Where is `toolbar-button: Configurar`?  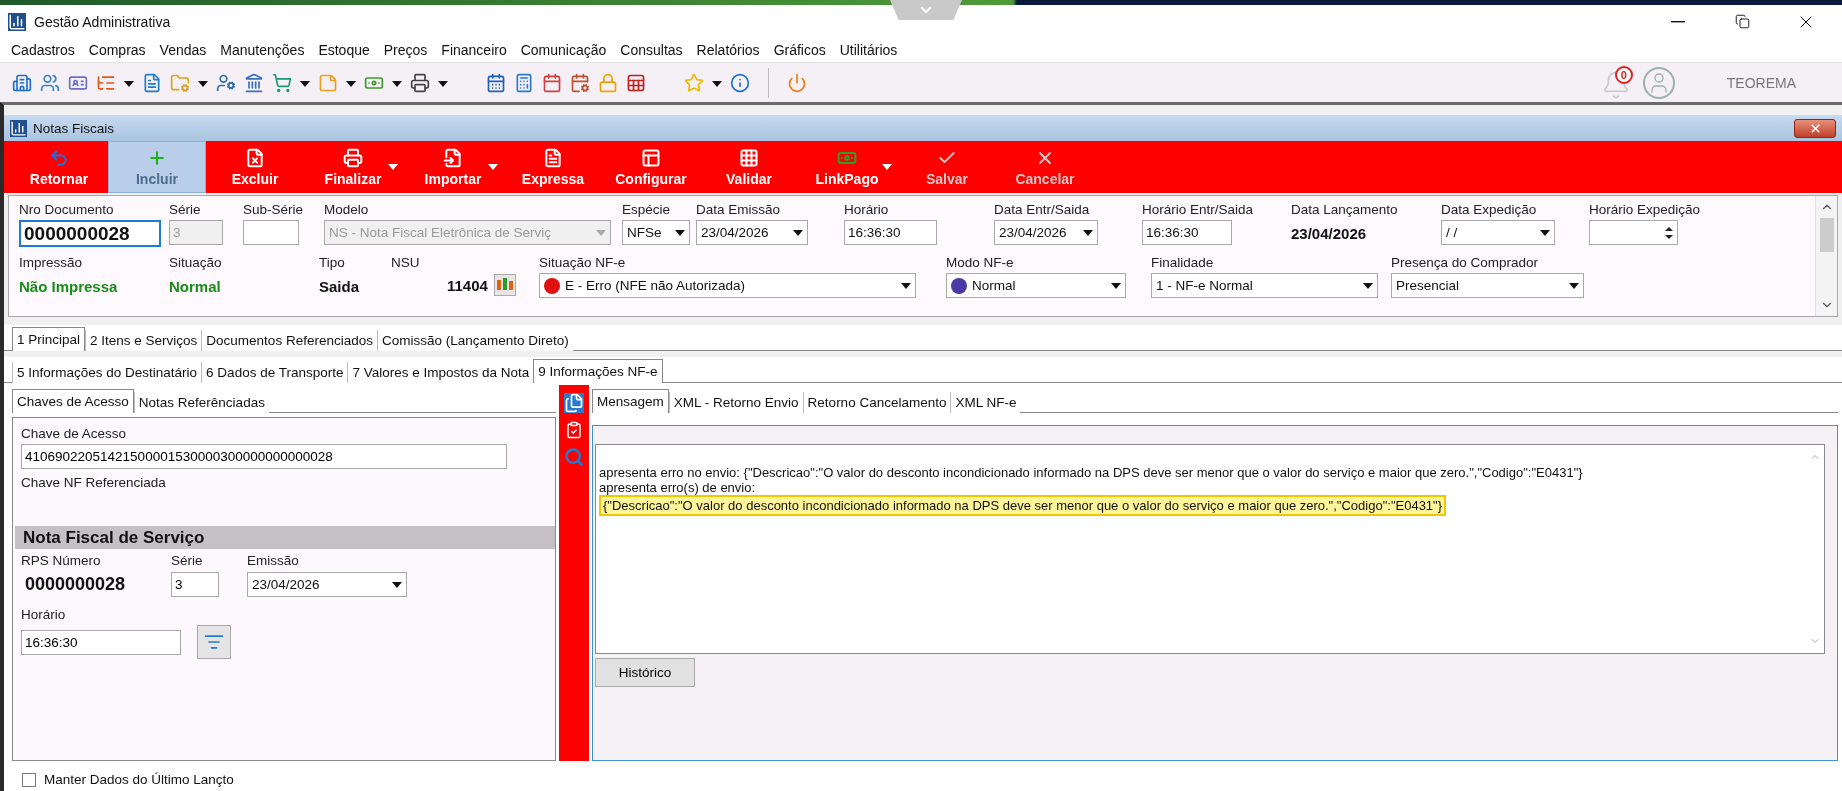
toolbar-button: Configurar is located at coordinates (651, 167).